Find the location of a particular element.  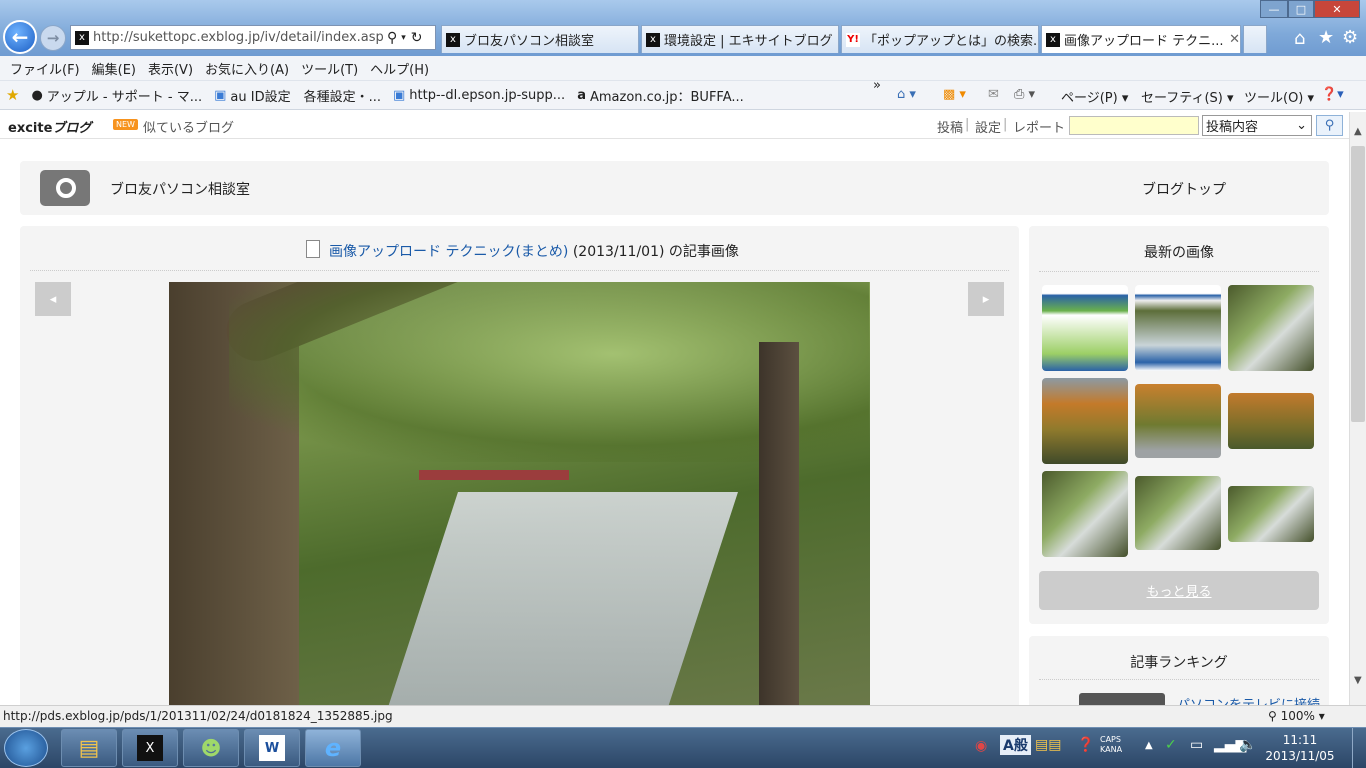

more-images-button: もっと見る is located at coordinates (1179, 590).